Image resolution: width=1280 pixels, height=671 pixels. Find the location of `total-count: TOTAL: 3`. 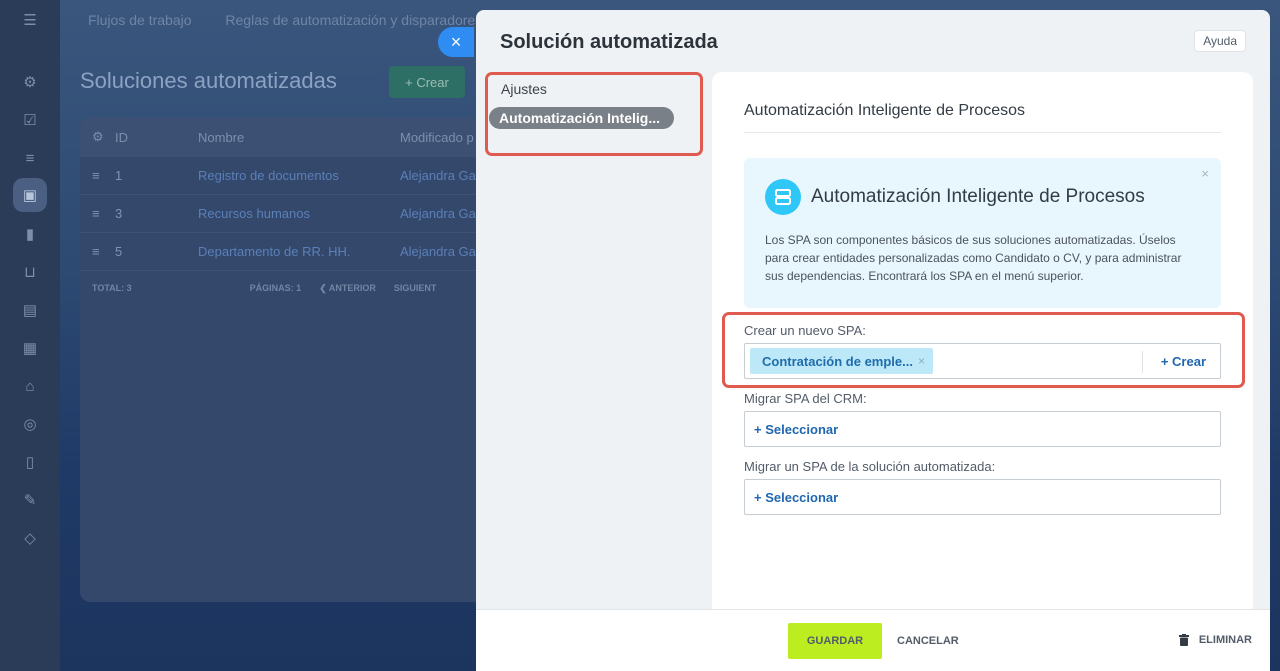

total-count: TOTAL: 3 is located at coordinates (112, 288).